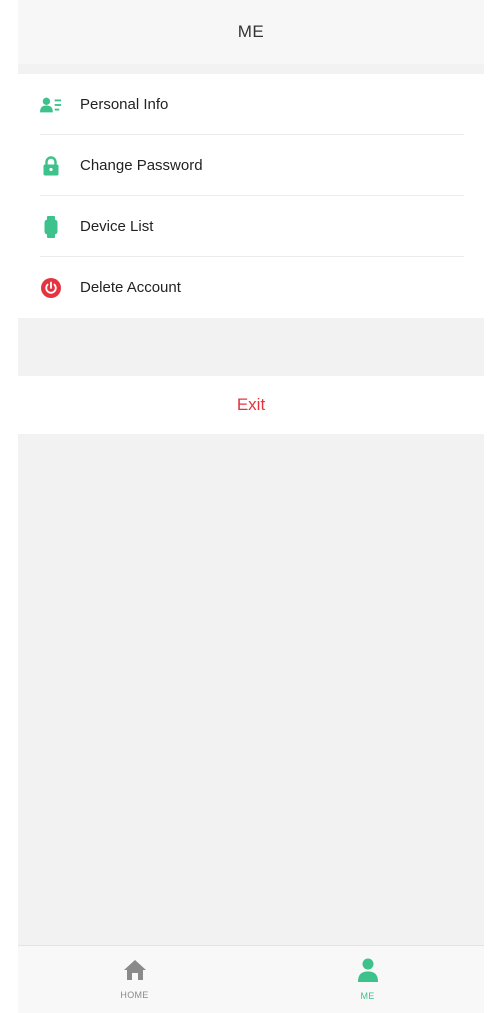 This screenshot has width=490, height=1013. I want to click on bottom-tab-bar: HOME ME, so click(251, 979).